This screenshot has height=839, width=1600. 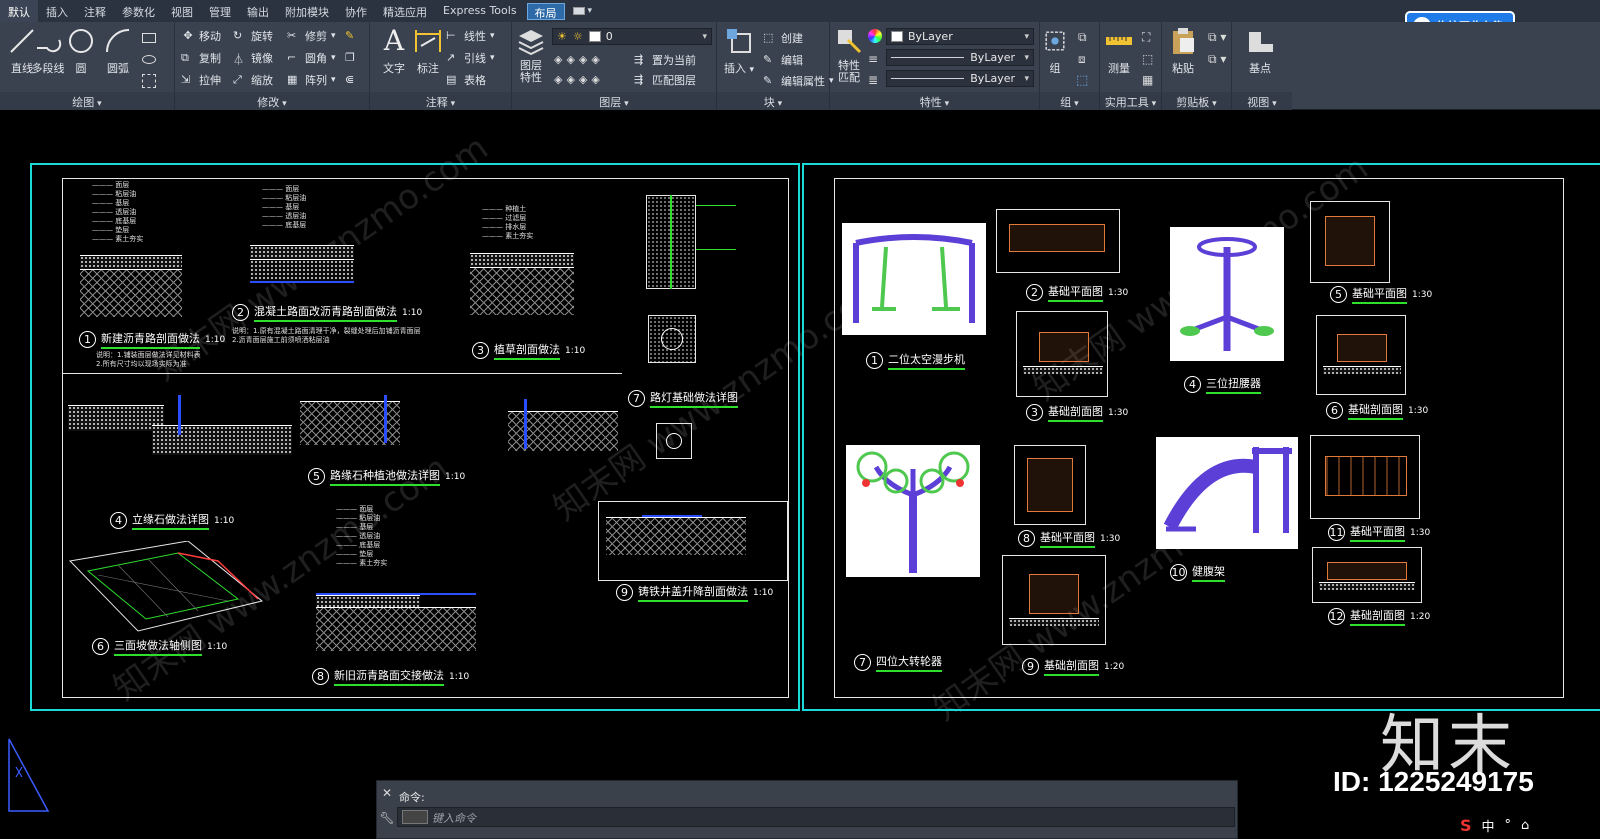 I want to click on leader-button: ↗ 引线 ▾, so click(x=470, y=57).